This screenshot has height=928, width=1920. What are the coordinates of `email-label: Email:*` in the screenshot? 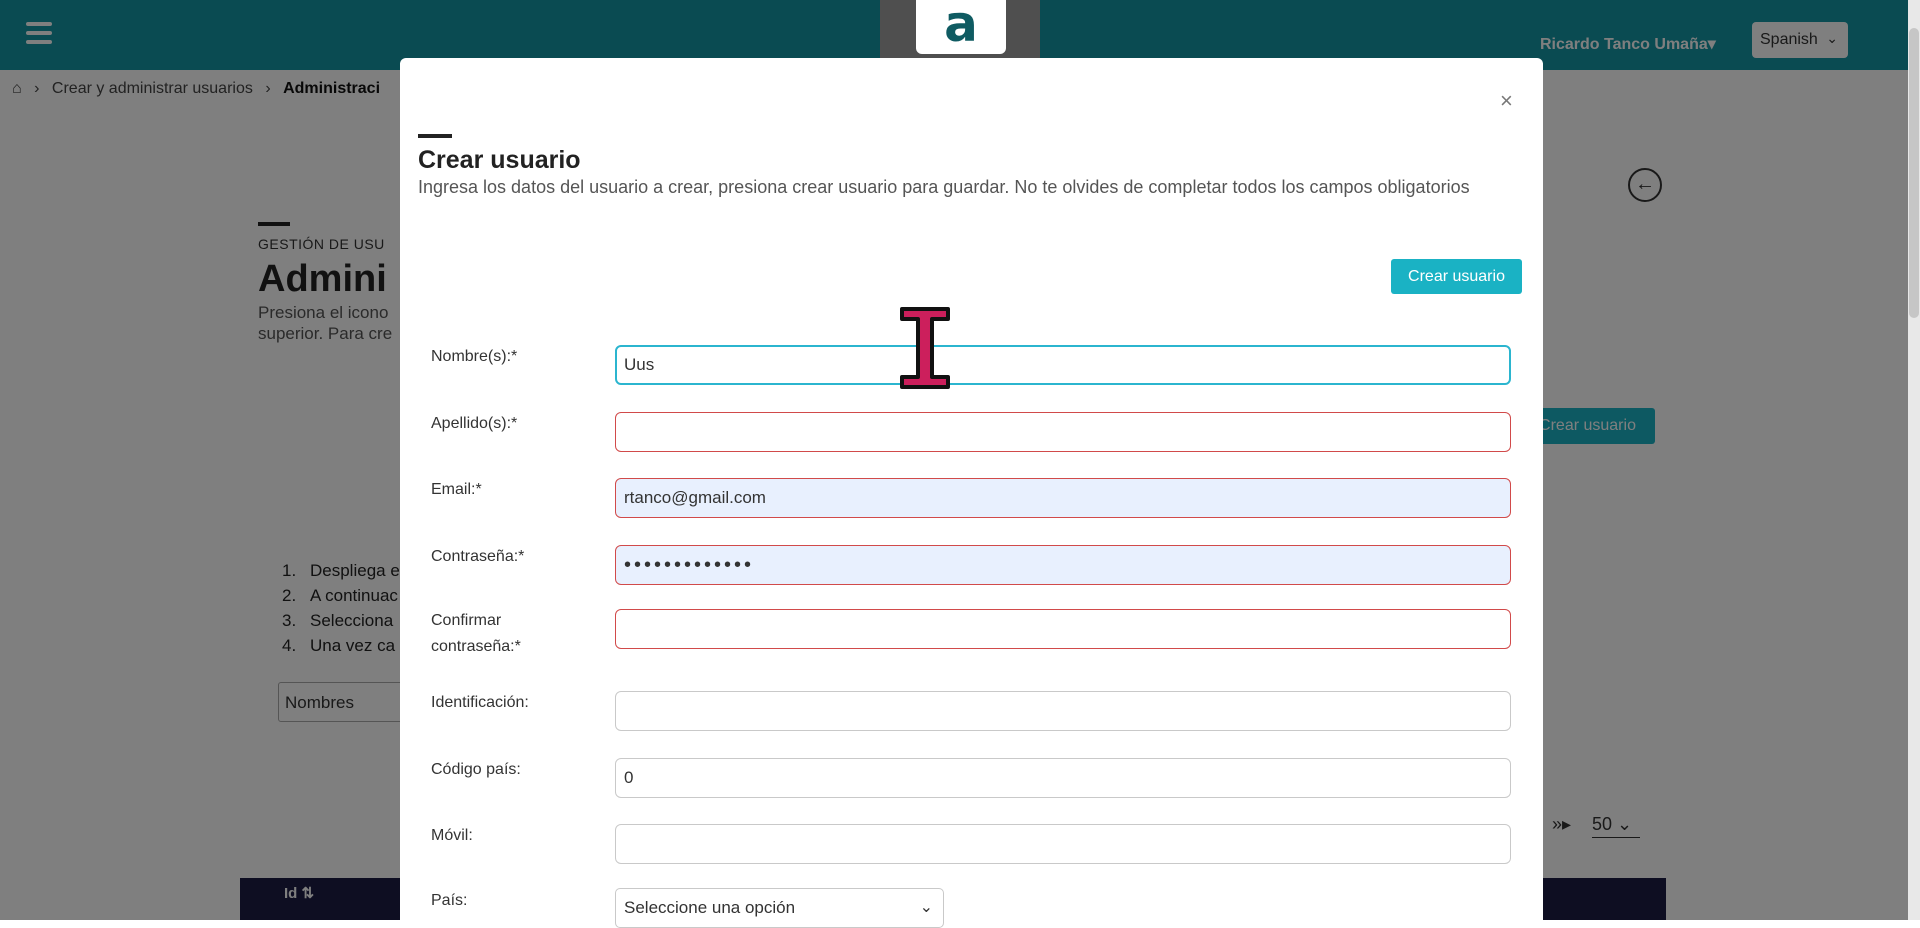 It's located at (456, 489).